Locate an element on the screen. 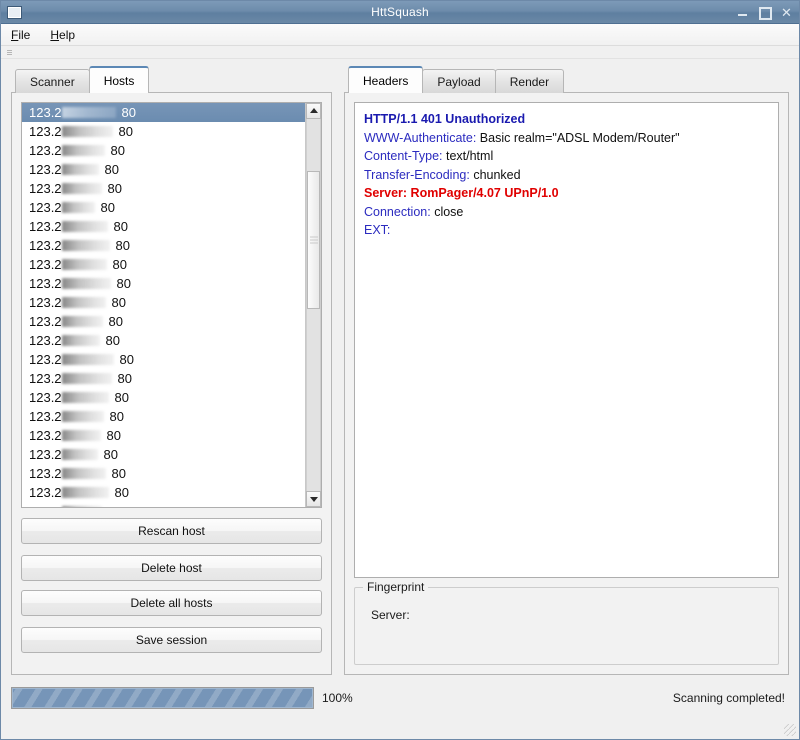 The image size is (800, 740). http-header-line: Transfer-Encoding: chunked is located at coordinates (566, 175).